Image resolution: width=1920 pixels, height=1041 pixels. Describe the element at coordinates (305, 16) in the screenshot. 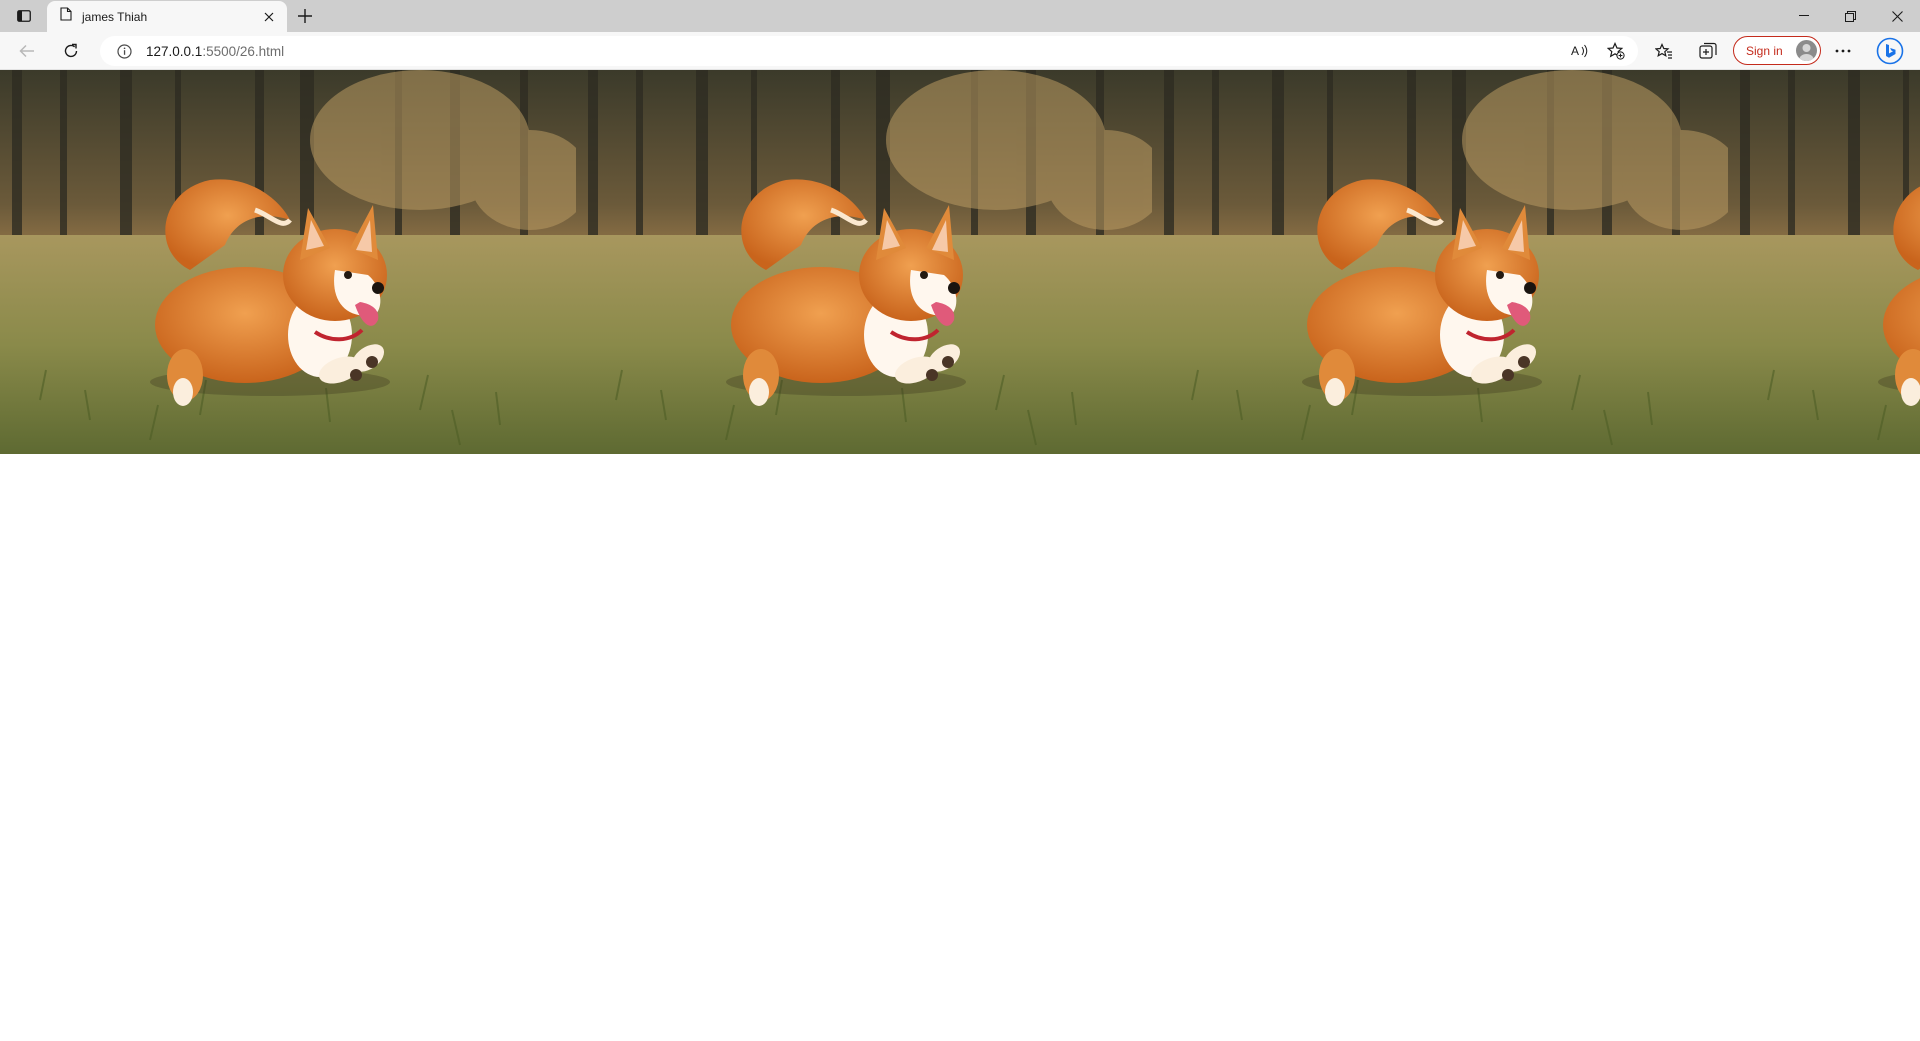

I see `plus-icon` at that location.